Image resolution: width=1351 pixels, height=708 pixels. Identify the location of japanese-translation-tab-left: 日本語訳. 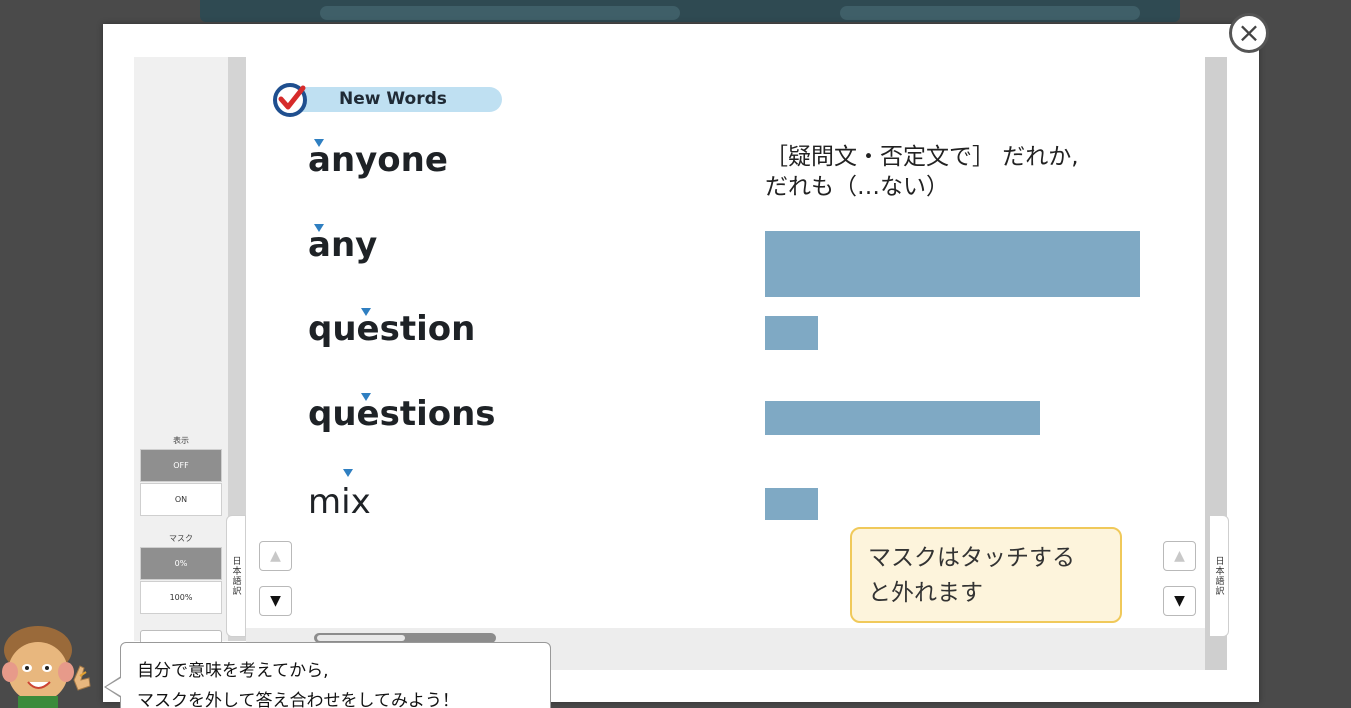
(236, 576).